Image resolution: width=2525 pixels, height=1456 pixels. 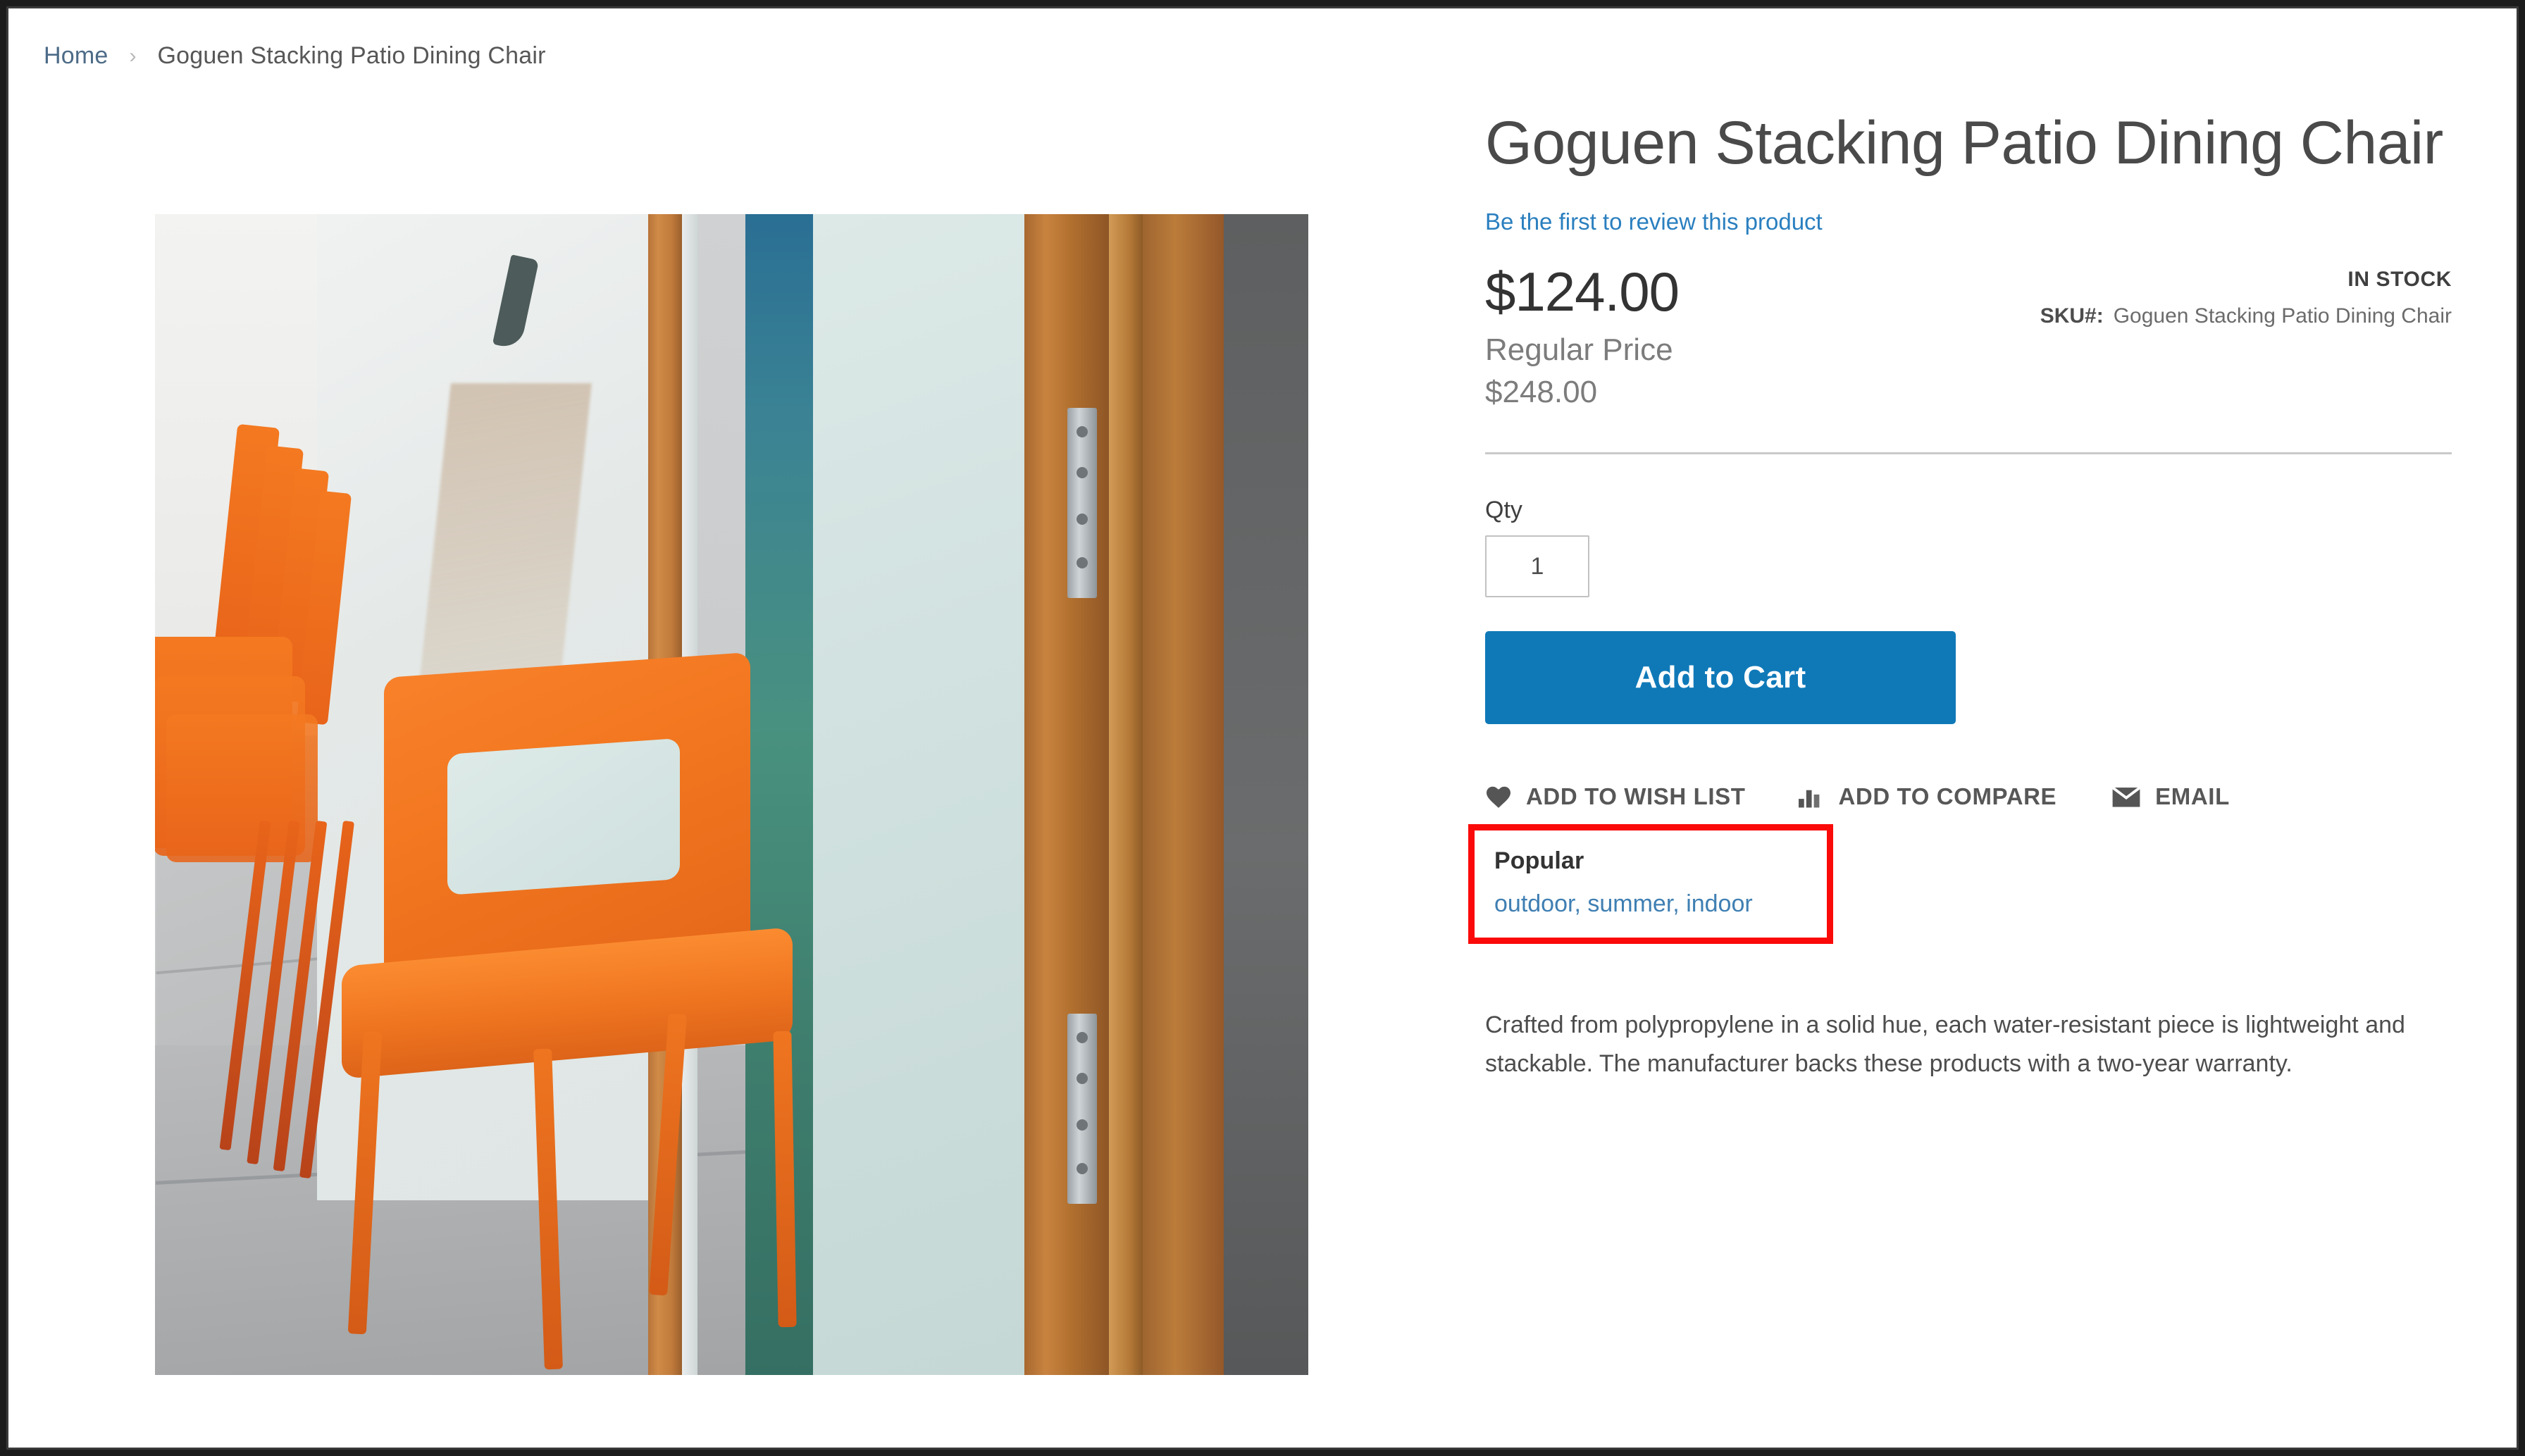 I want to click on sku-value: Goguen Stacking Patio Dining Chair, so click(x=2282, y=316).